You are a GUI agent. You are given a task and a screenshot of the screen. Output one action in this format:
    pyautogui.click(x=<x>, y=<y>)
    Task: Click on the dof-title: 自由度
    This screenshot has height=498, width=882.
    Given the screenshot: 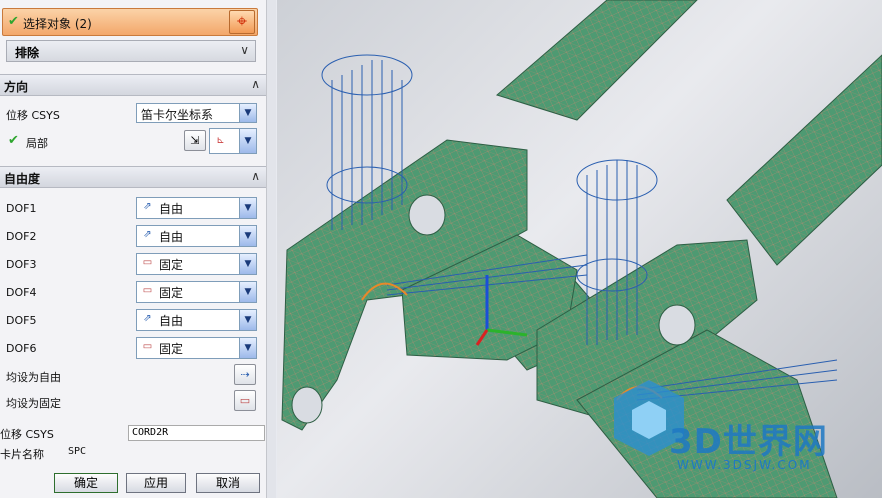 What is the action you would take?
    pyautogui.click(x=22, y=179)
    